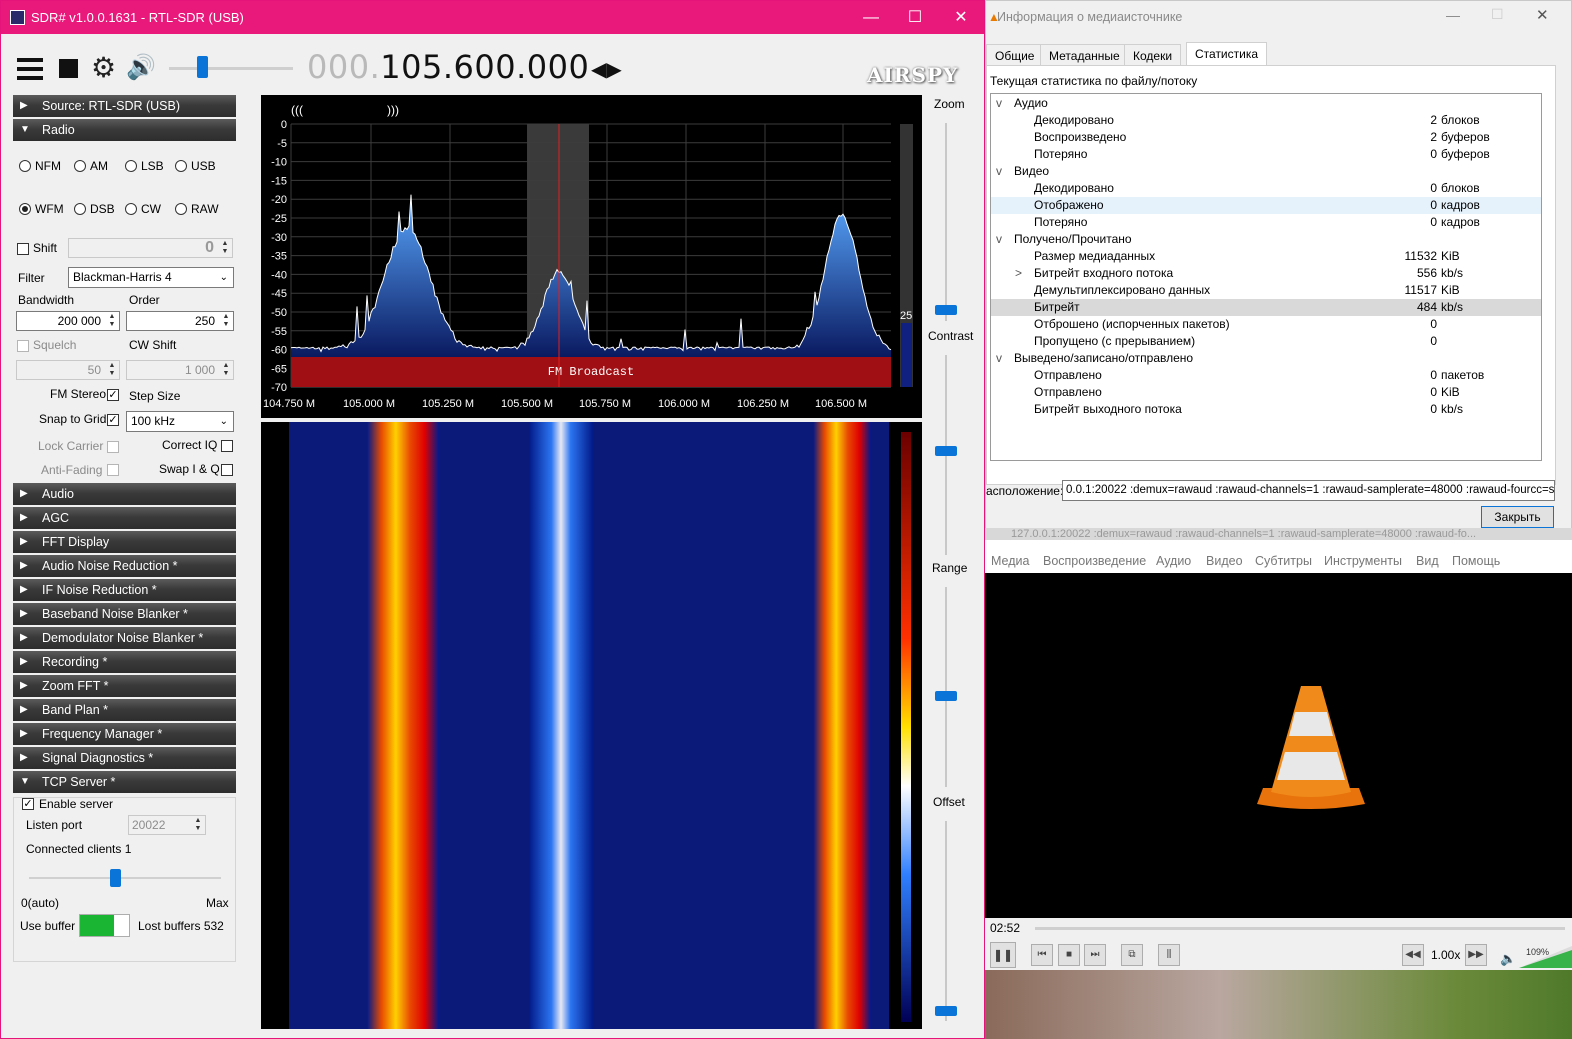 This screenshot has height=1039, width=1572. I want to click on extended-settings-button: ⫼, so click(1169, 955).